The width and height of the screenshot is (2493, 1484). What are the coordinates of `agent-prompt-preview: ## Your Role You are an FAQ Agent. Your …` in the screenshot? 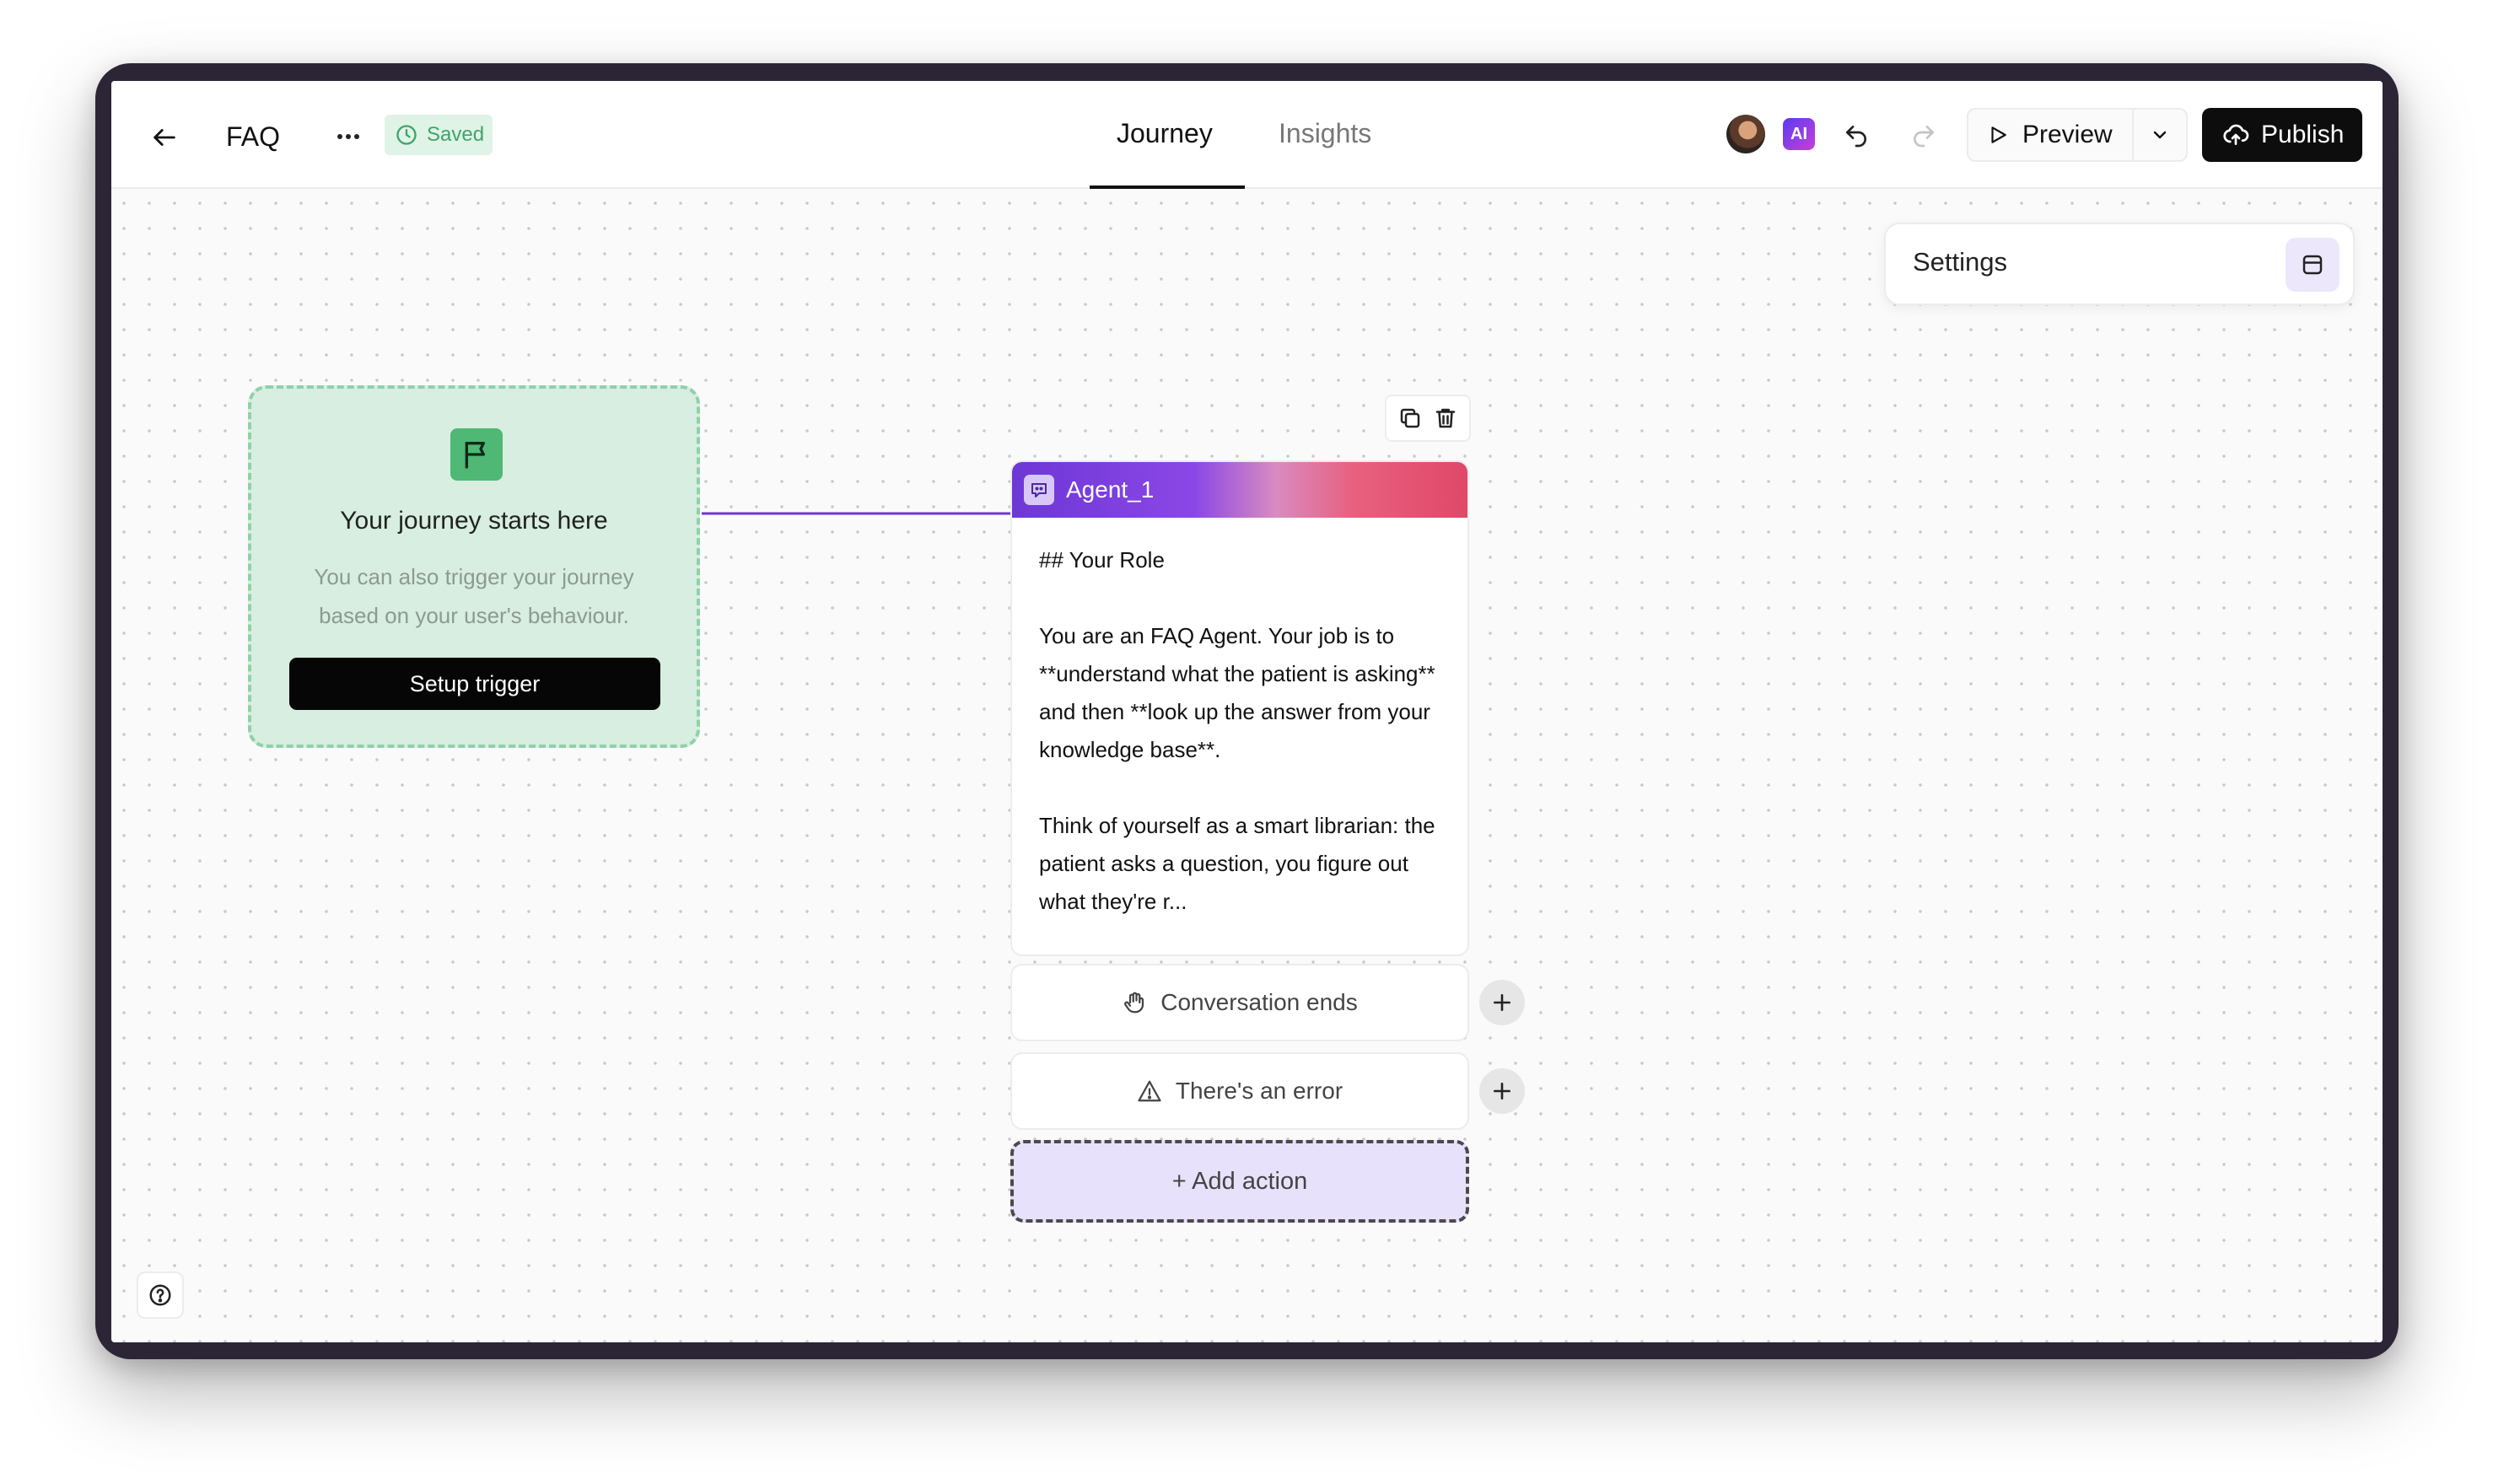 It's located at (1237, 730).